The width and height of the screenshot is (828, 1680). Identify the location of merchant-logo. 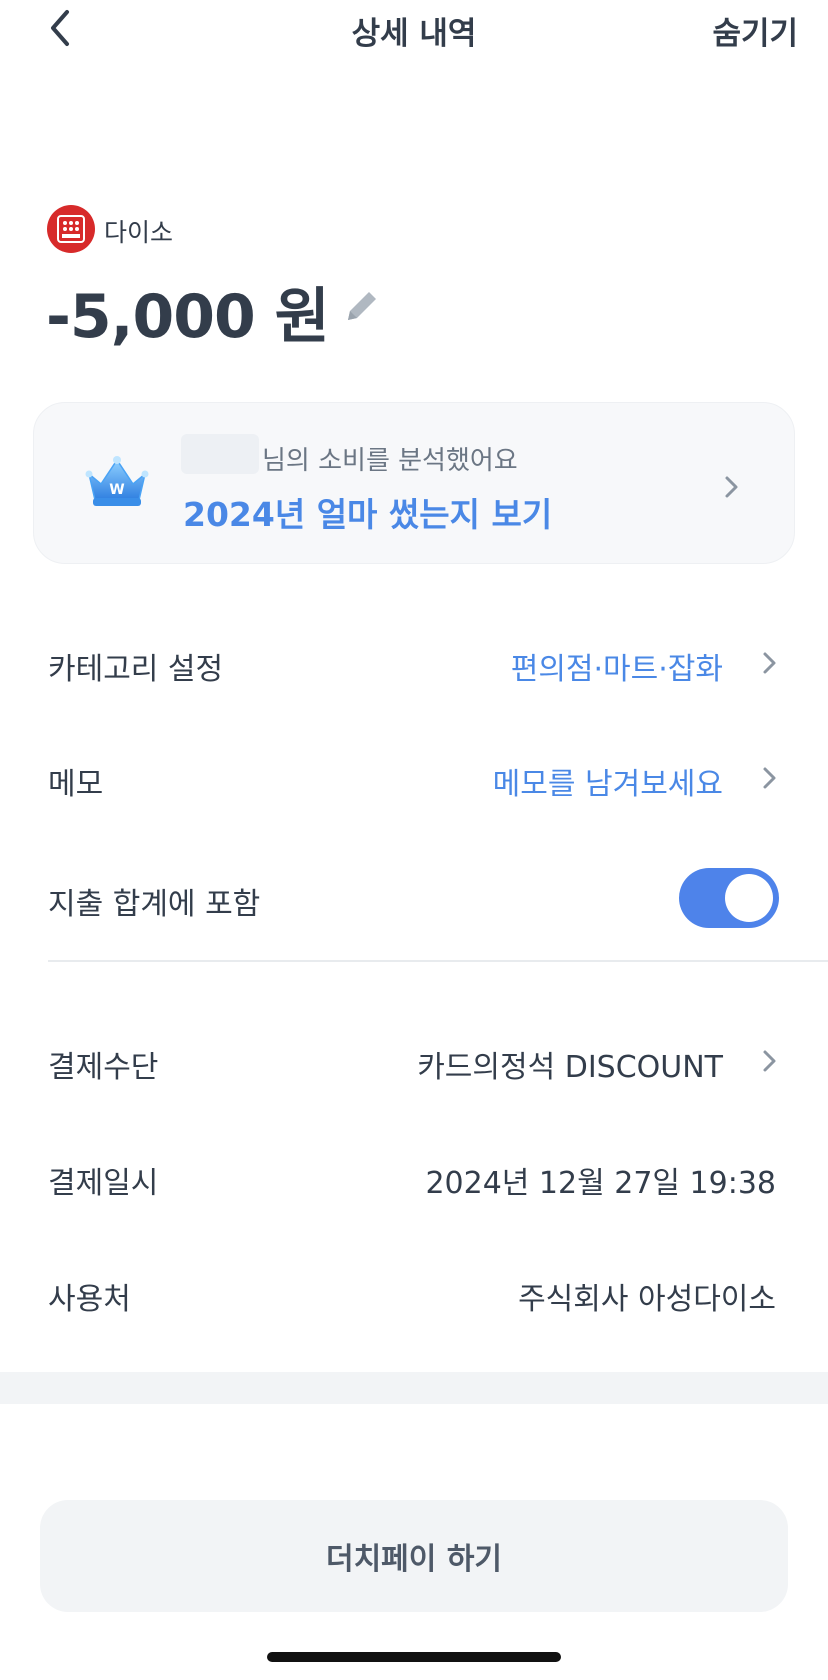
(71, 229).